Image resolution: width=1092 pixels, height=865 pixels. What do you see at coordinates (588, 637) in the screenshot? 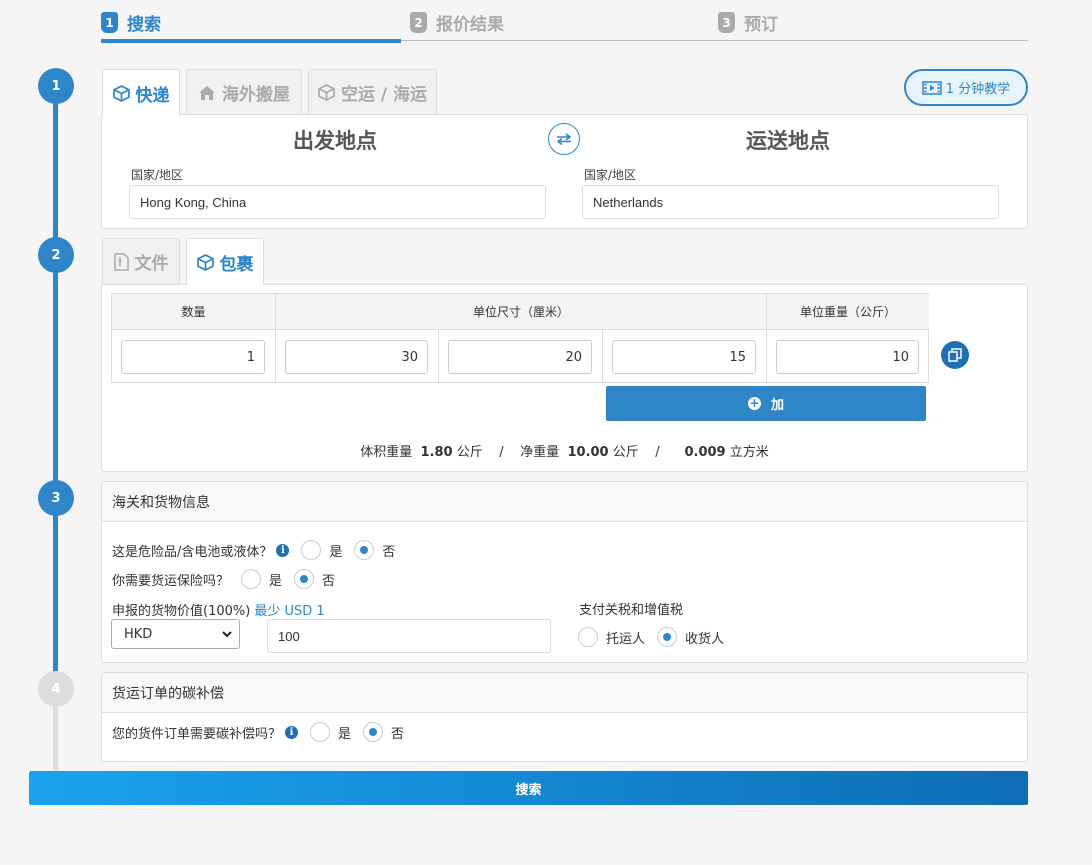
I see `duties-shipper-radio` at bounding box center [588, 637].